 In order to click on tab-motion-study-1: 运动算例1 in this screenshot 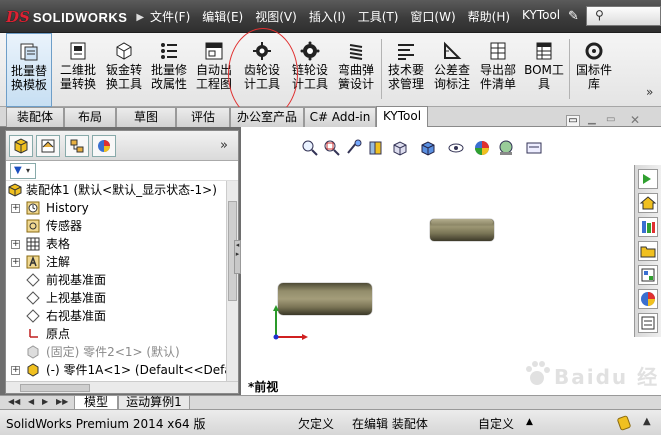, I will do `click(154, 403)`.